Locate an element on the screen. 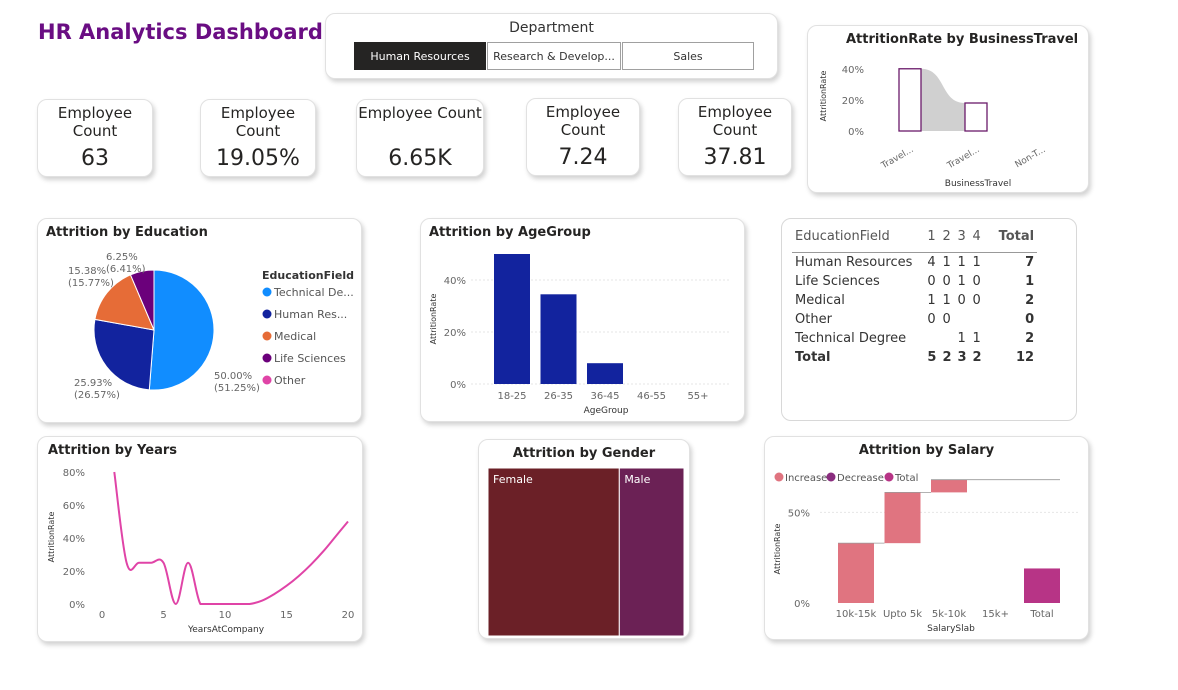 Image resolution: width=1178 pixels, height=690 pixels. kpi-card-years: Employee Count 7.24 is located at coordinates (583, 137).